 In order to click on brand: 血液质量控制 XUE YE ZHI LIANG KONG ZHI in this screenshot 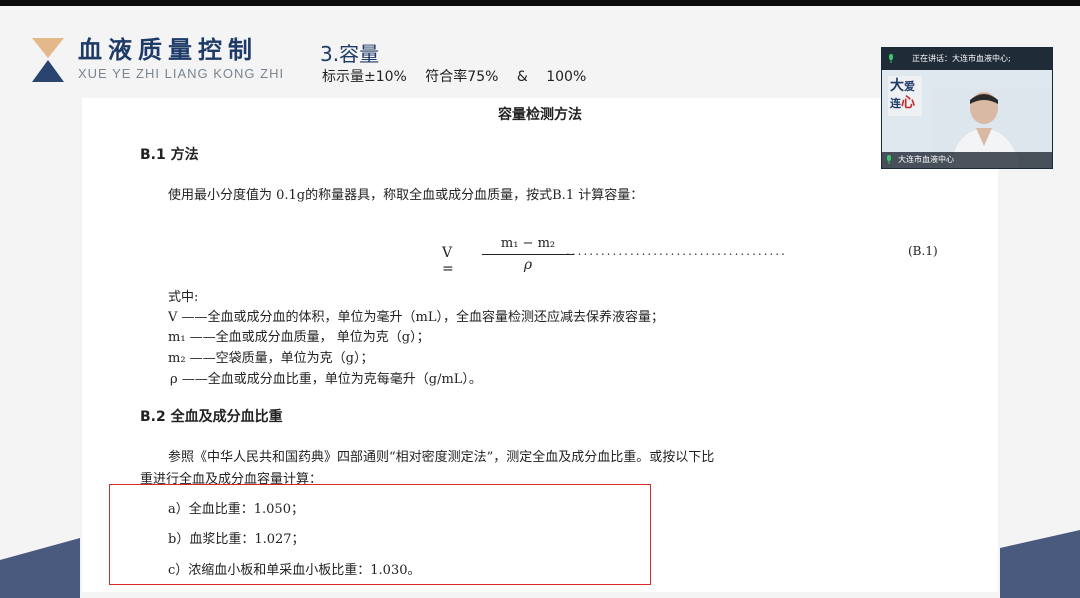, I will do `click(181, 58)`.